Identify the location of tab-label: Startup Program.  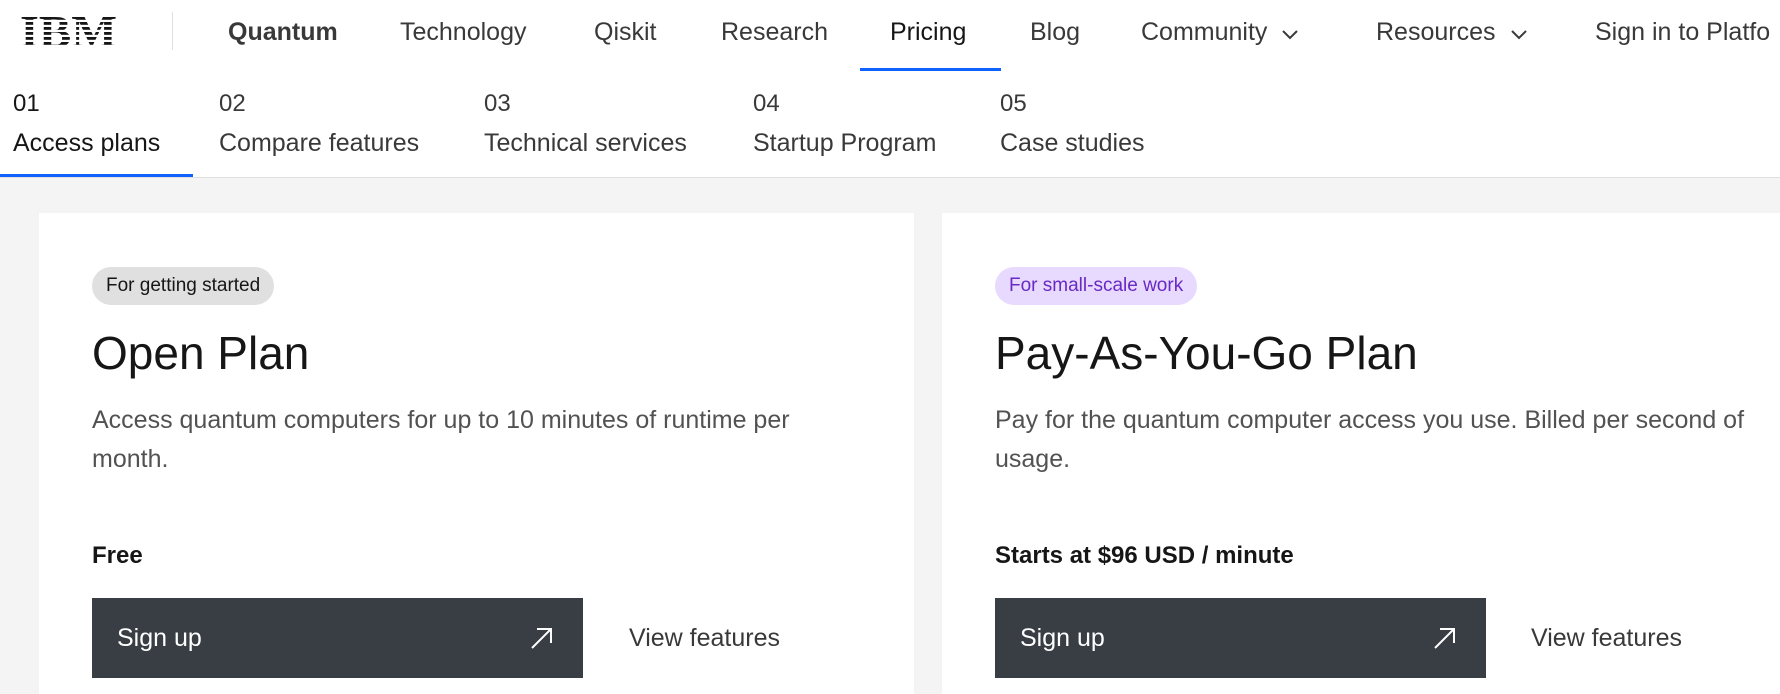
(845, 143).